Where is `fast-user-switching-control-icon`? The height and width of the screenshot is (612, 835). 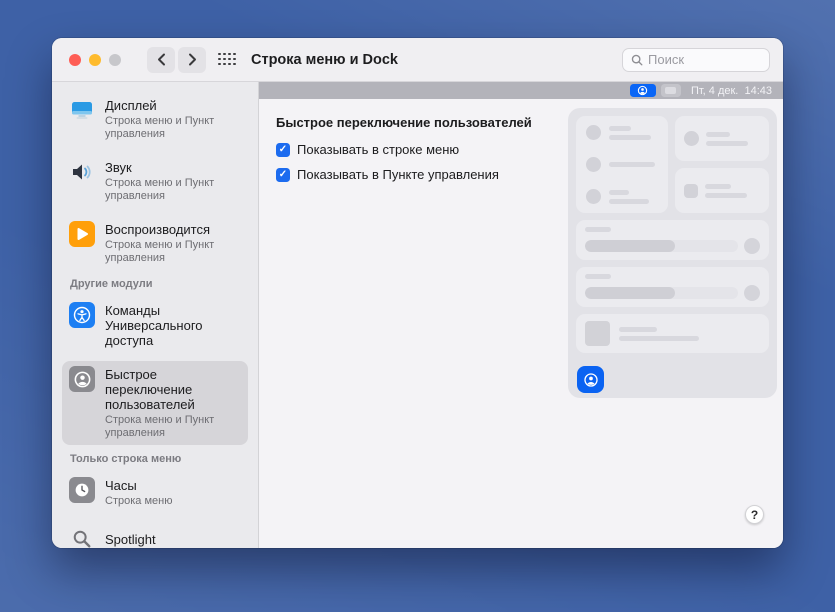
fast-user-switching-control-icon is located at coordinates (590, 379).